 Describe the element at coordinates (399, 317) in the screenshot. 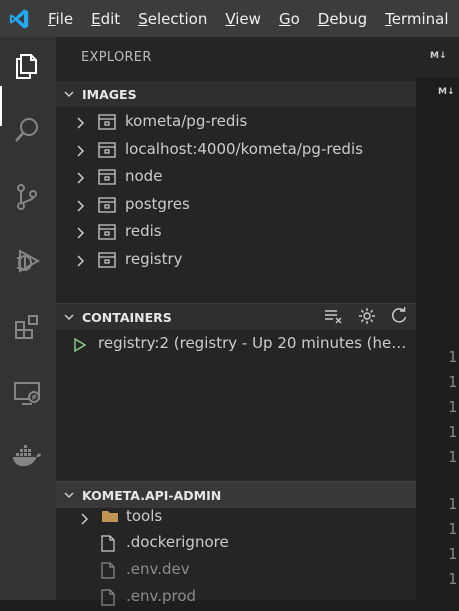

I see `refresh-icon` at that location.